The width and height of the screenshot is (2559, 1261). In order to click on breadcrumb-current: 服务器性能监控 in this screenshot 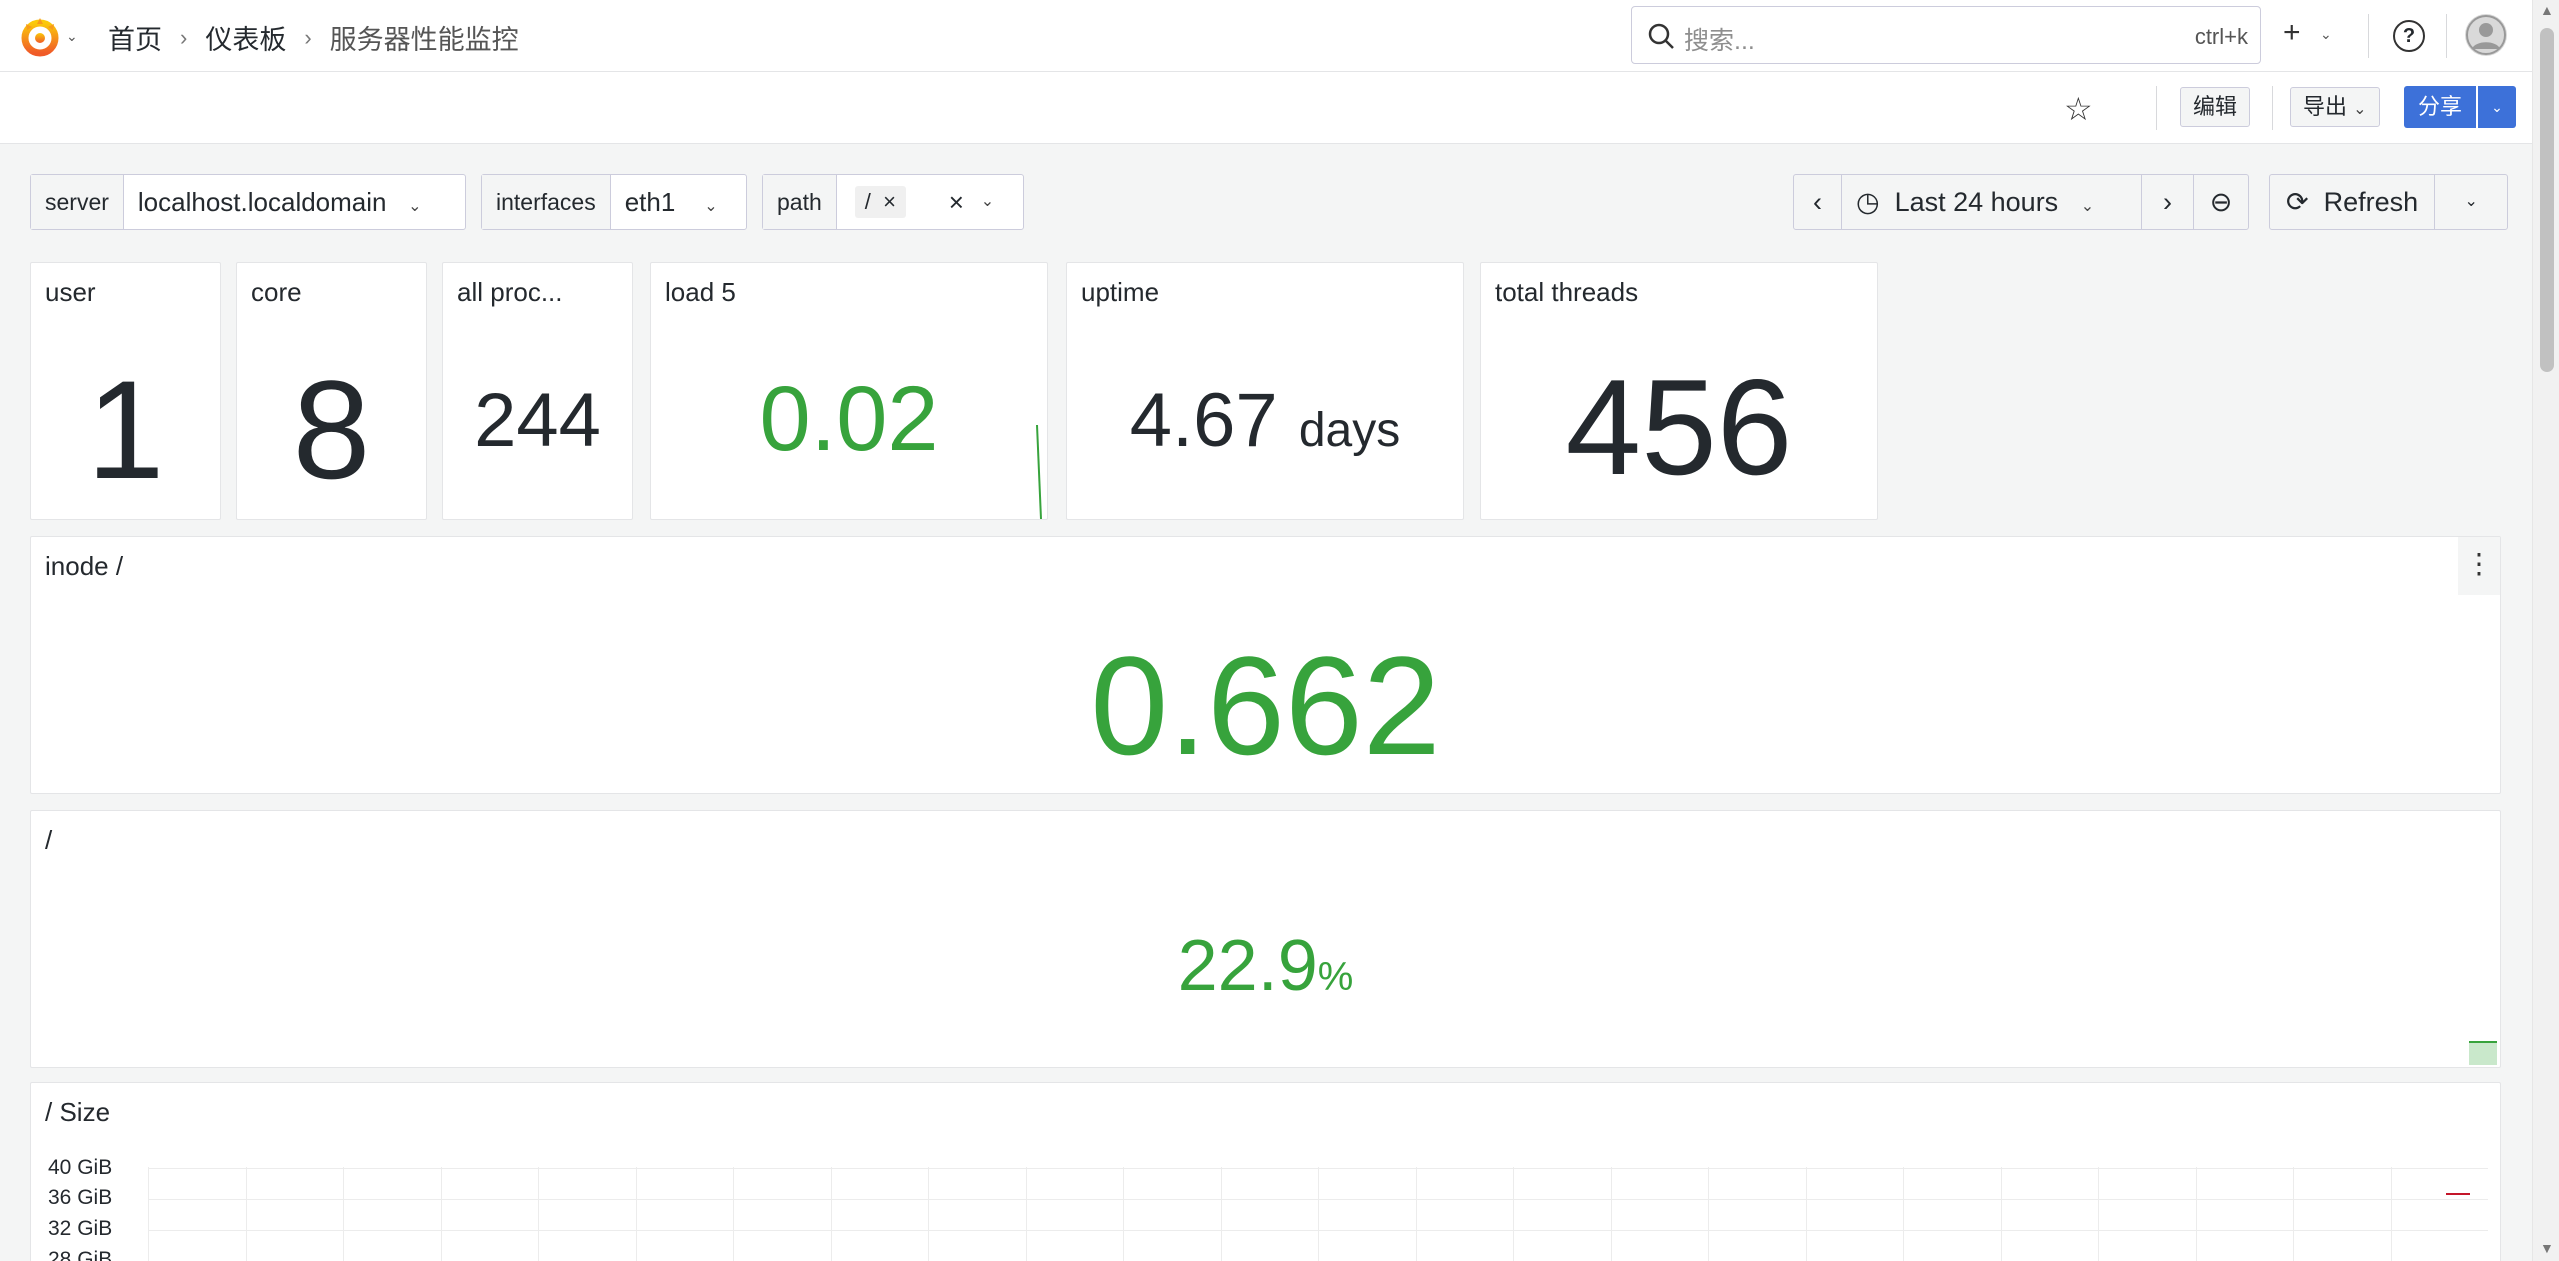, I will do `click(424, 40)`.